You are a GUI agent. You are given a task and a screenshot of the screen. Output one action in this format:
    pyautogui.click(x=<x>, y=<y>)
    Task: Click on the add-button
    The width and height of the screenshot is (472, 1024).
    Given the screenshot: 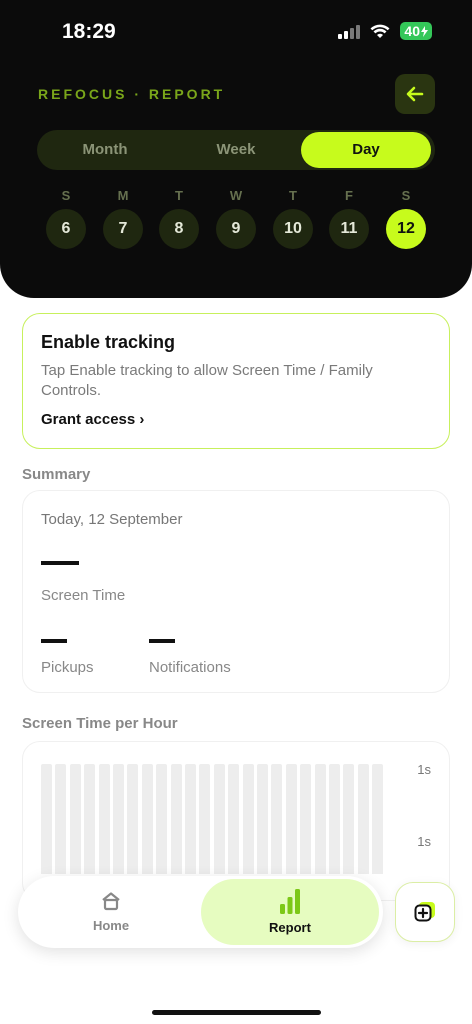 What is the action you would take?
    pyautogui.click(x=425, y=912)
    